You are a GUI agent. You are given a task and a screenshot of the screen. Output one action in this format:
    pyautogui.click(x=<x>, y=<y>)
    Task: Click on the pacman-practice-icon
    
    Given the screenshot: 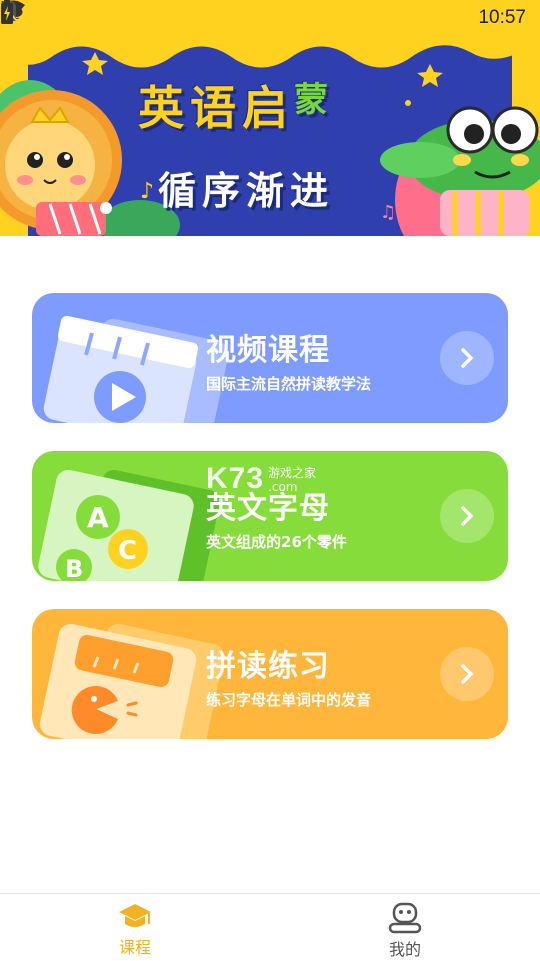 What is the action you would take?
    pyautogui.click(x=131, y=681)
    